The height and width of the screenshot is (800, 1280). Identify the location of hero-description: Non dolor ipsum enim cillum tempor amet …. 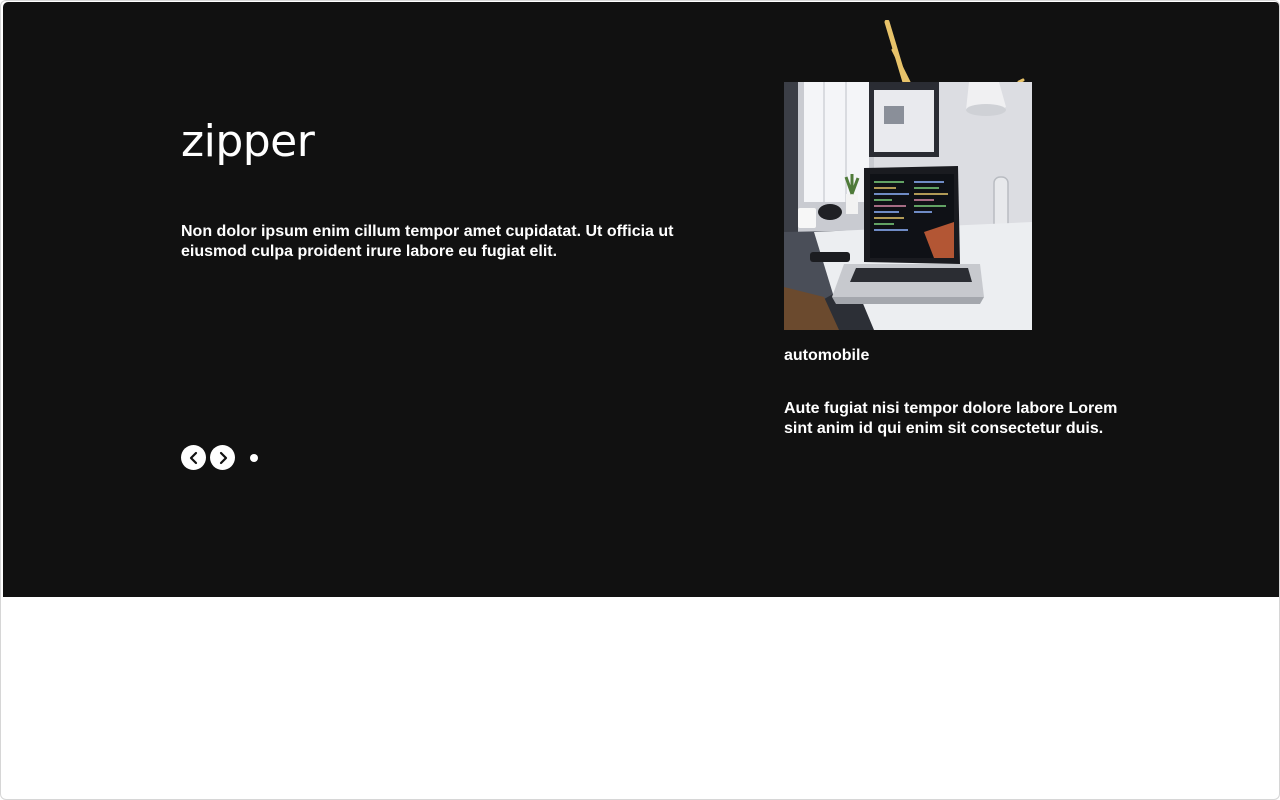
(427, 241).